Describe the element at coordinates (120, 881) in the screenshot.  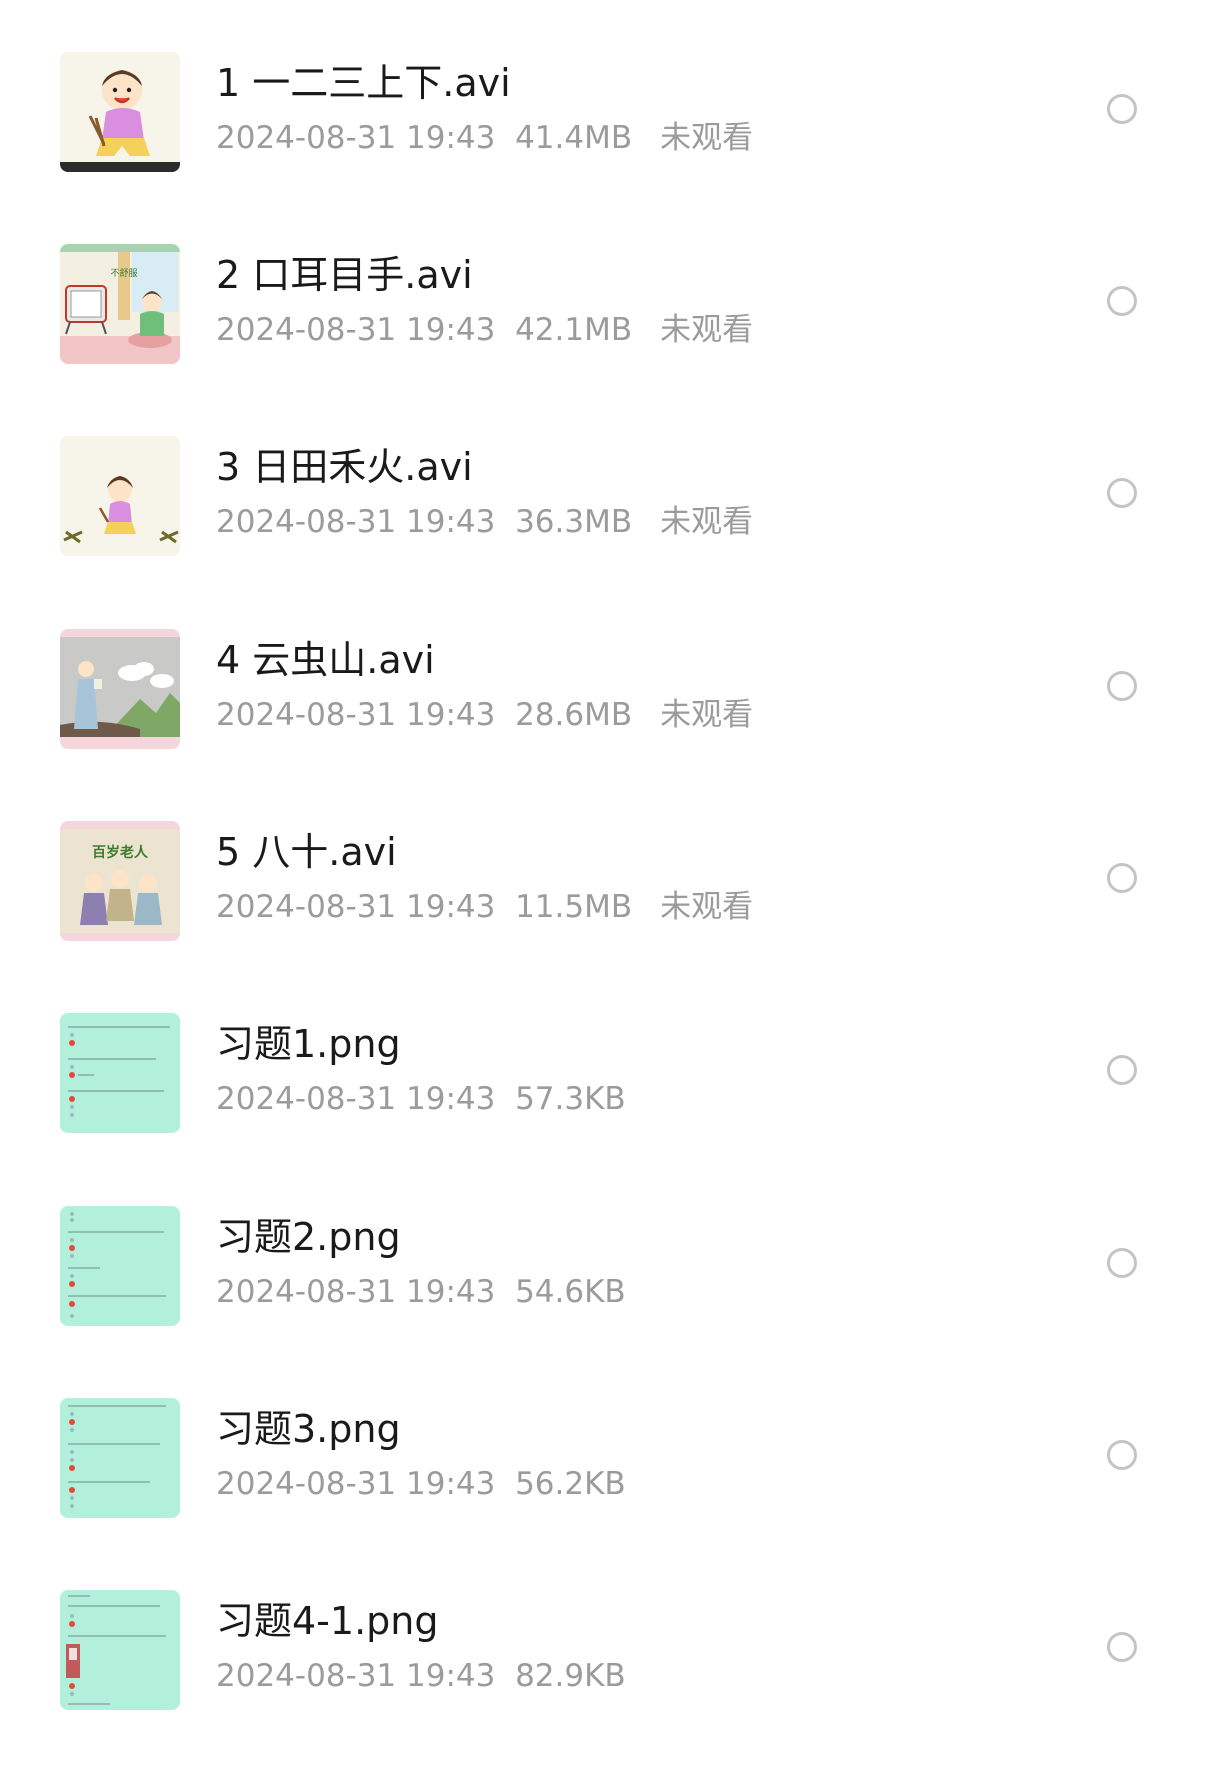
I see `cartoon-elders-thumbnail: 百岁老人` at that location.